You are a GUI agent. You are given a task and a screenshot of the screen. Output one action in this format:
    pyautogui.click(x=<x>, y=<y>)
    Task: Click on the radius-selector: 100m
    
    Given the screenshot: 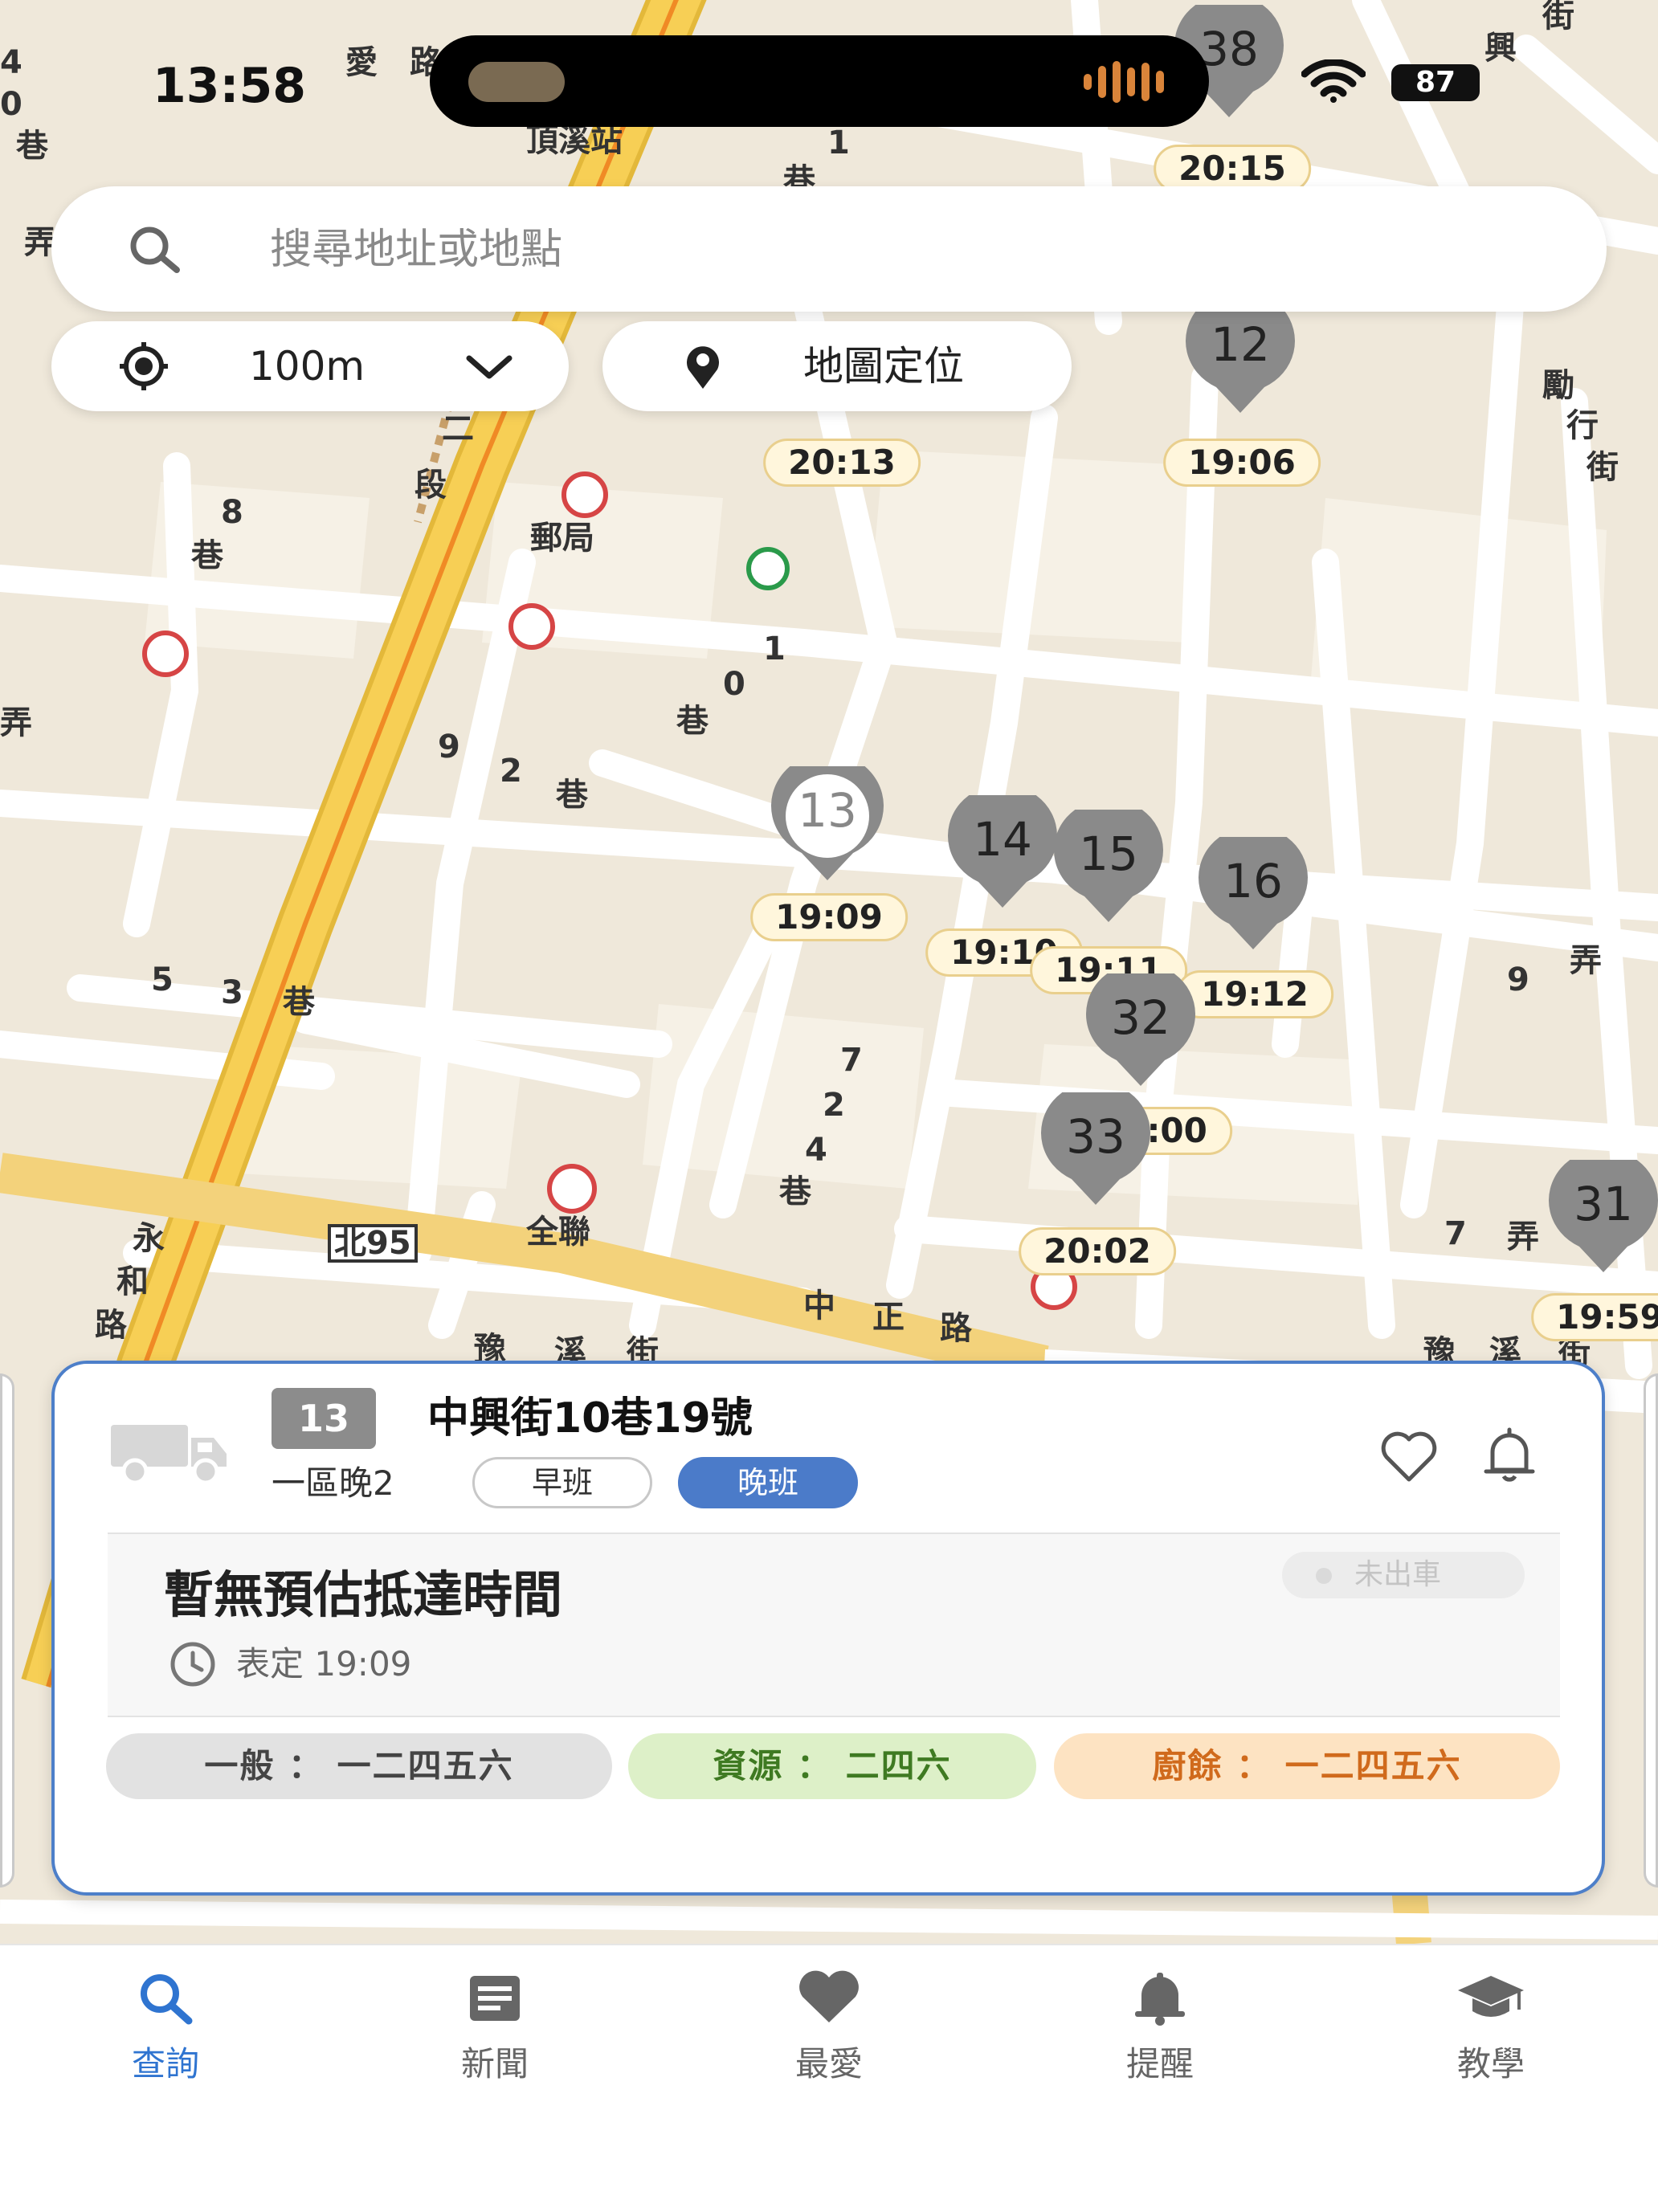 What is the action you would take?
    pyautogui.click(x=310, y=366)
    